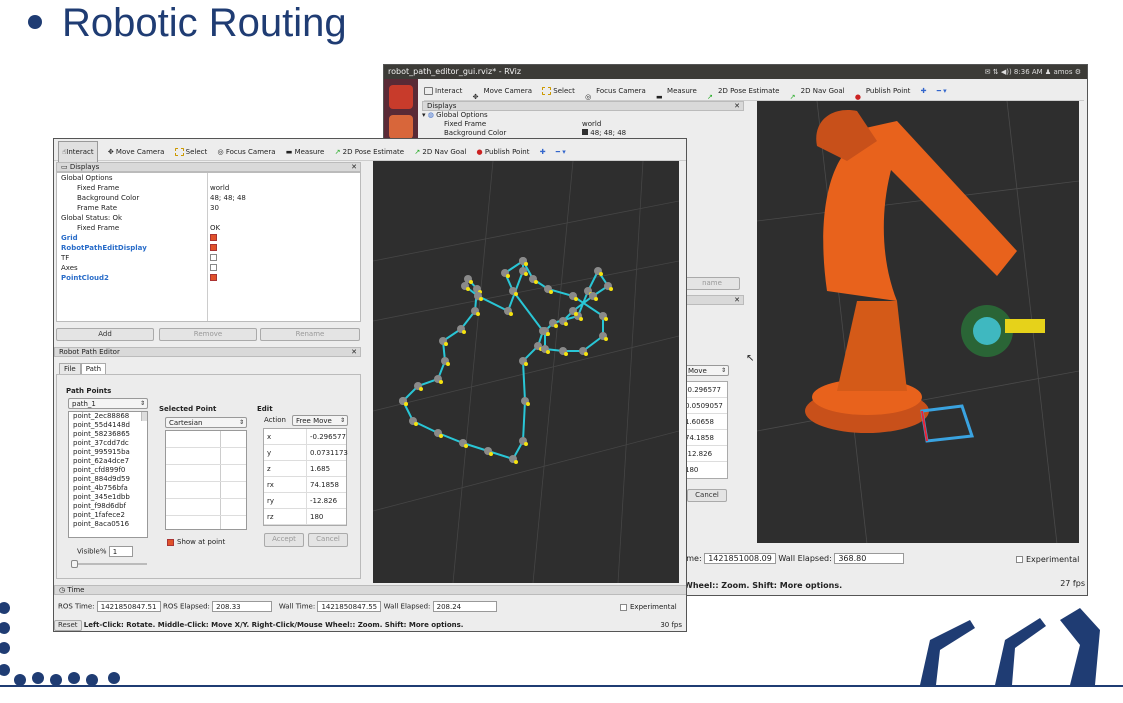  I want to click on interact-tool: ☝Interact, so click(78, 152).